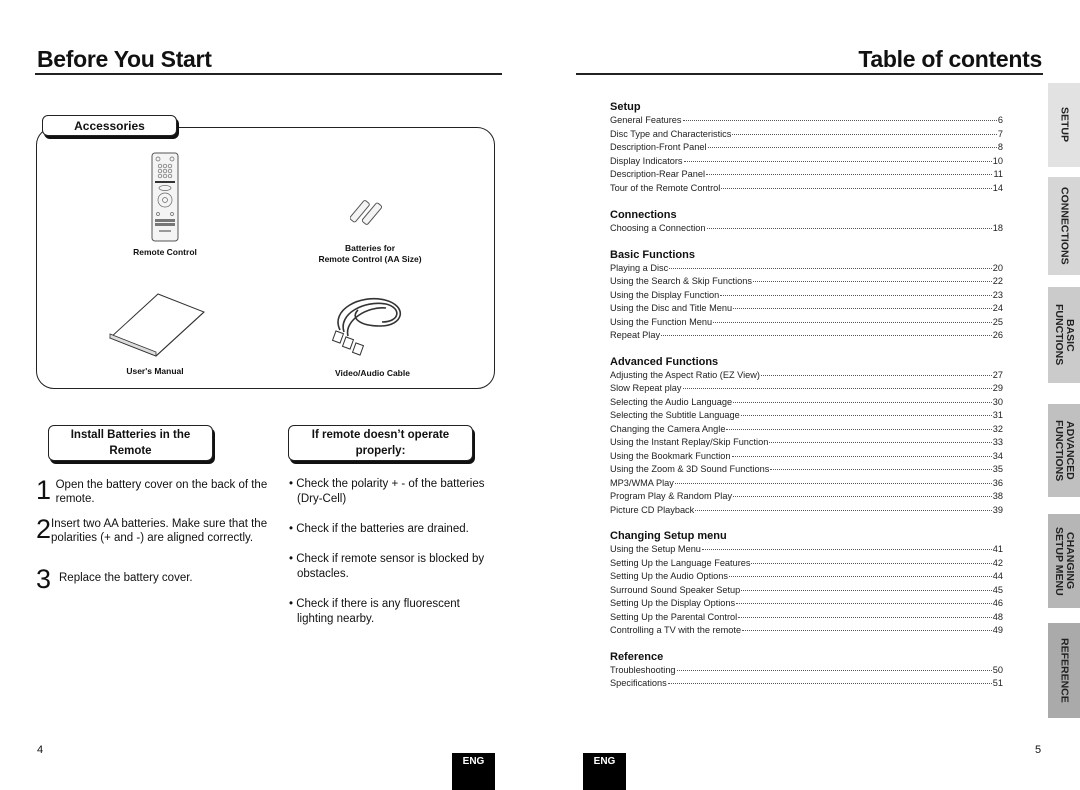 This screenshot has width=1080, height=790. Describe the element at coordinates (997, 415) in the screenshot. I see `toc-entry-page: 31` at that location.